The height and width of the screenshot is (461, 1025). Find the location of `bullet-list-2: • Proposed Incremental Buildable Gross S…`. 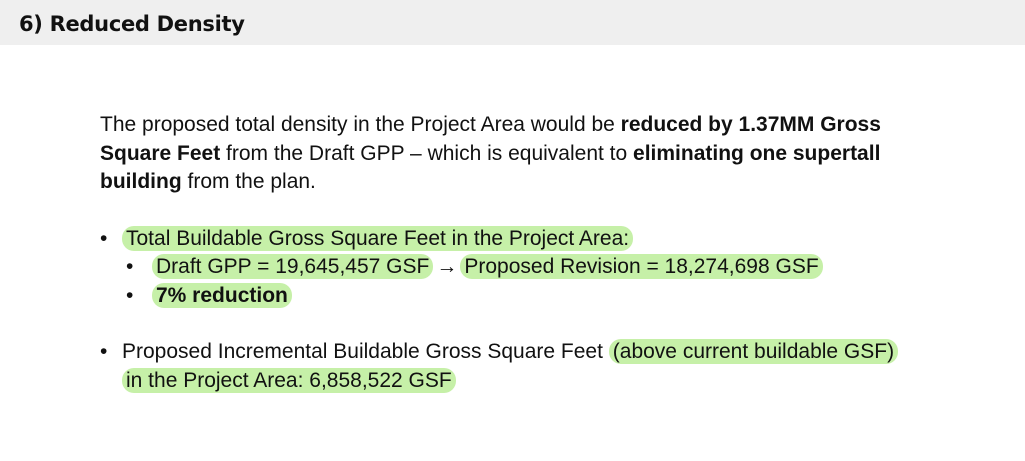

bullet-list-2: • Proposed Incremental Buildable Gross S… is located at coordinates (500, 366).